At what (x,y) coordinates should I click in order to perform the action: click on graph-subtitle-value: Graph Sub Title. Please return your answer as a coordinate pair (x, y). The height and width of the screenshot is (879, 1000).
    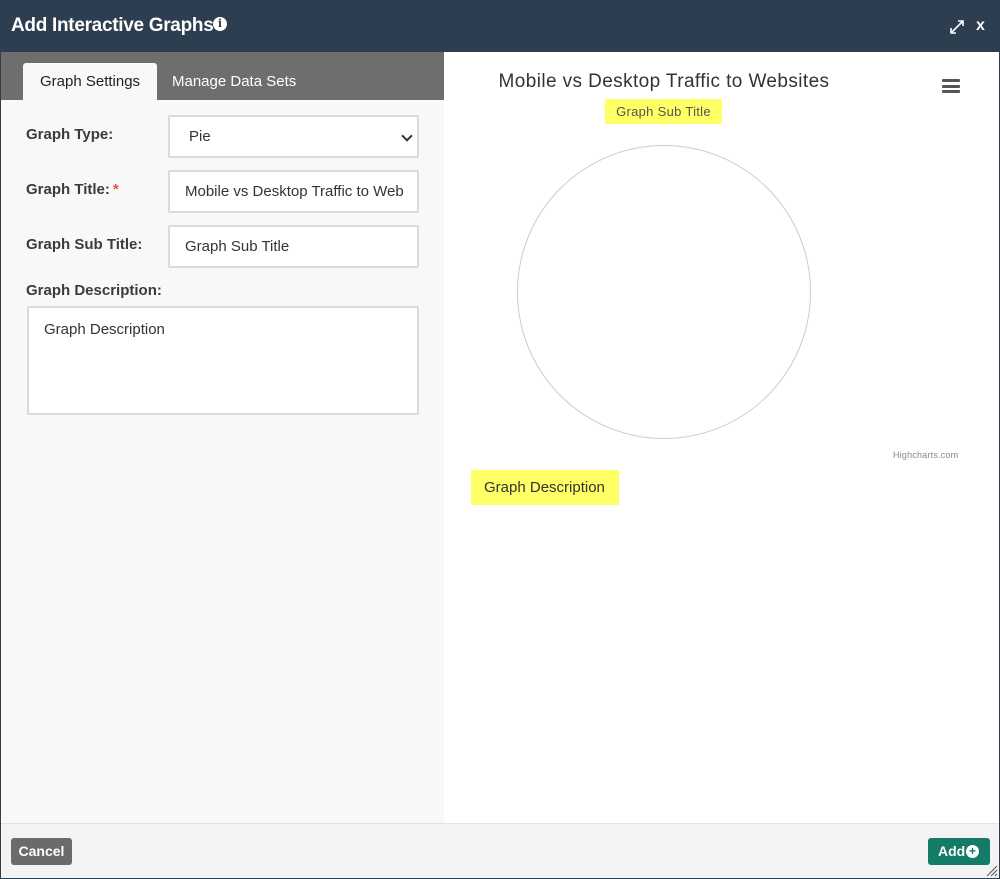
    Looking at the image, I should click on (237, 246).